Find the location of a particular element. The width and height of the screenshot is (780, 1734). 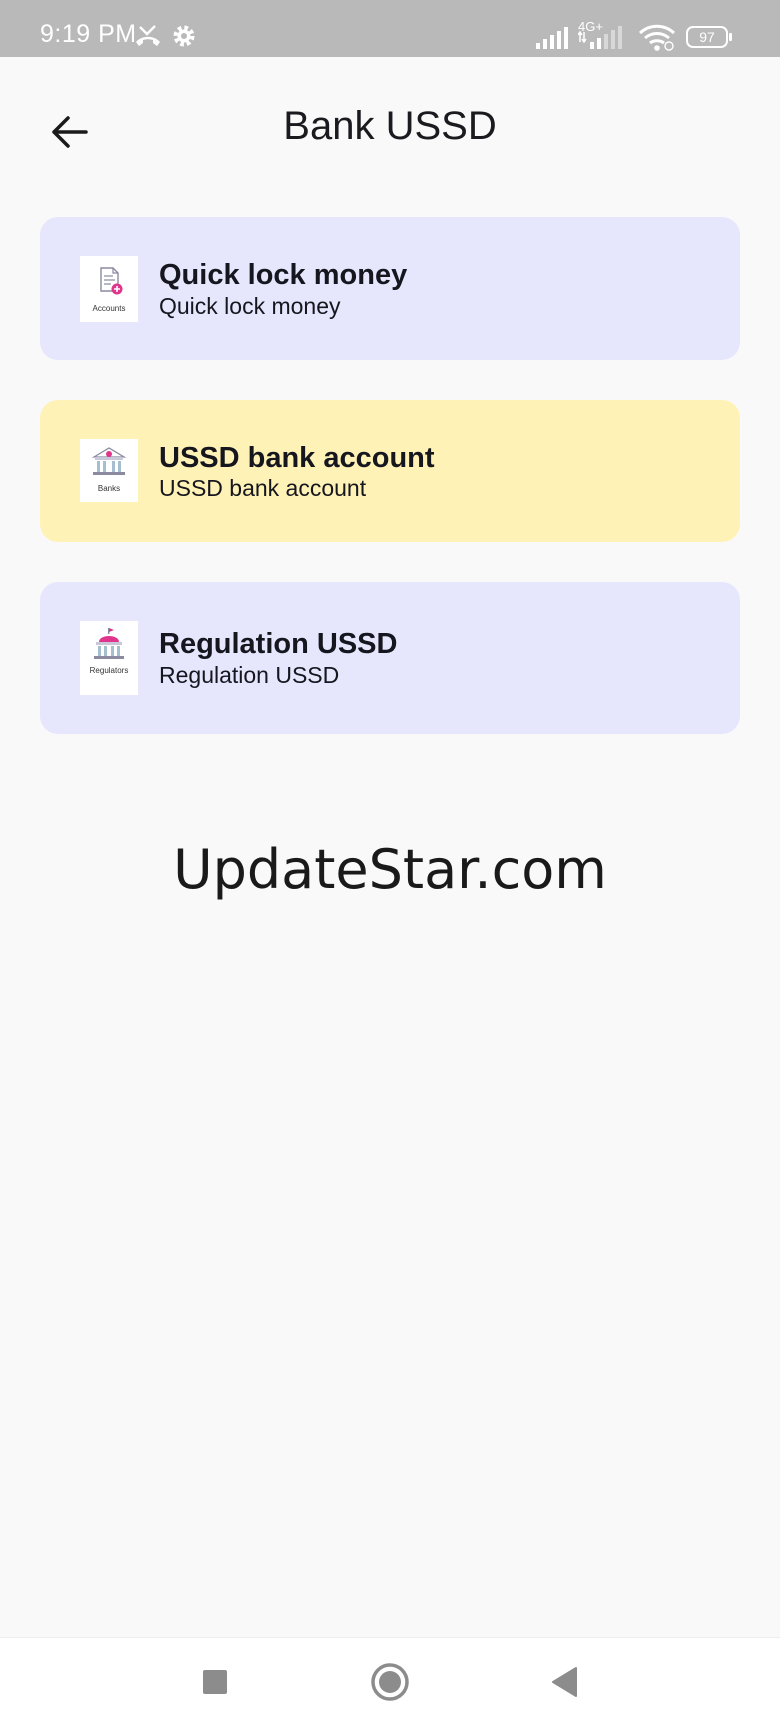

recents-button is located at coordinates (215, 1682).